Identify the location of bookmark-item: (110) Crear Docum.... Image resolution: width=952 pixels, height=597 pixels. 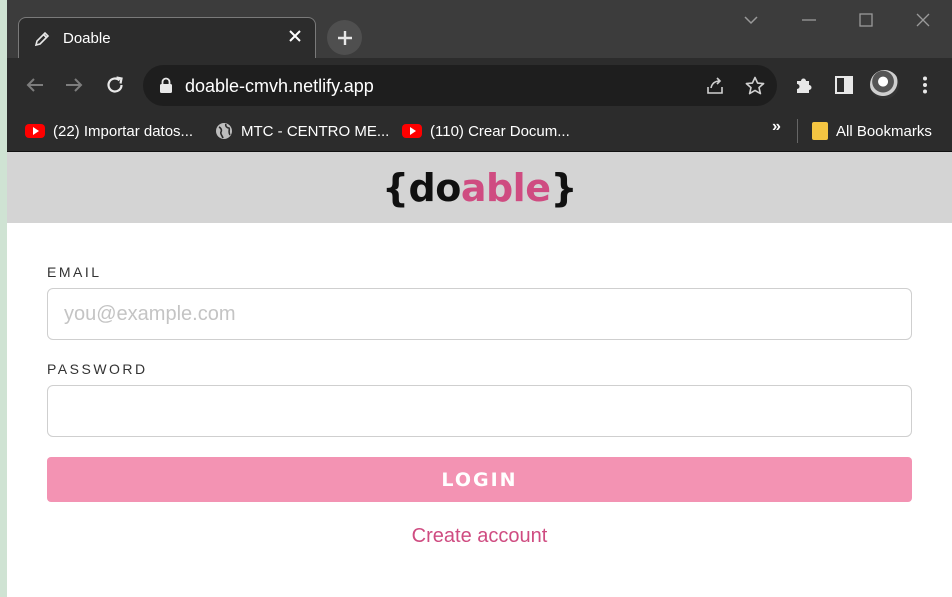
(486, 131).